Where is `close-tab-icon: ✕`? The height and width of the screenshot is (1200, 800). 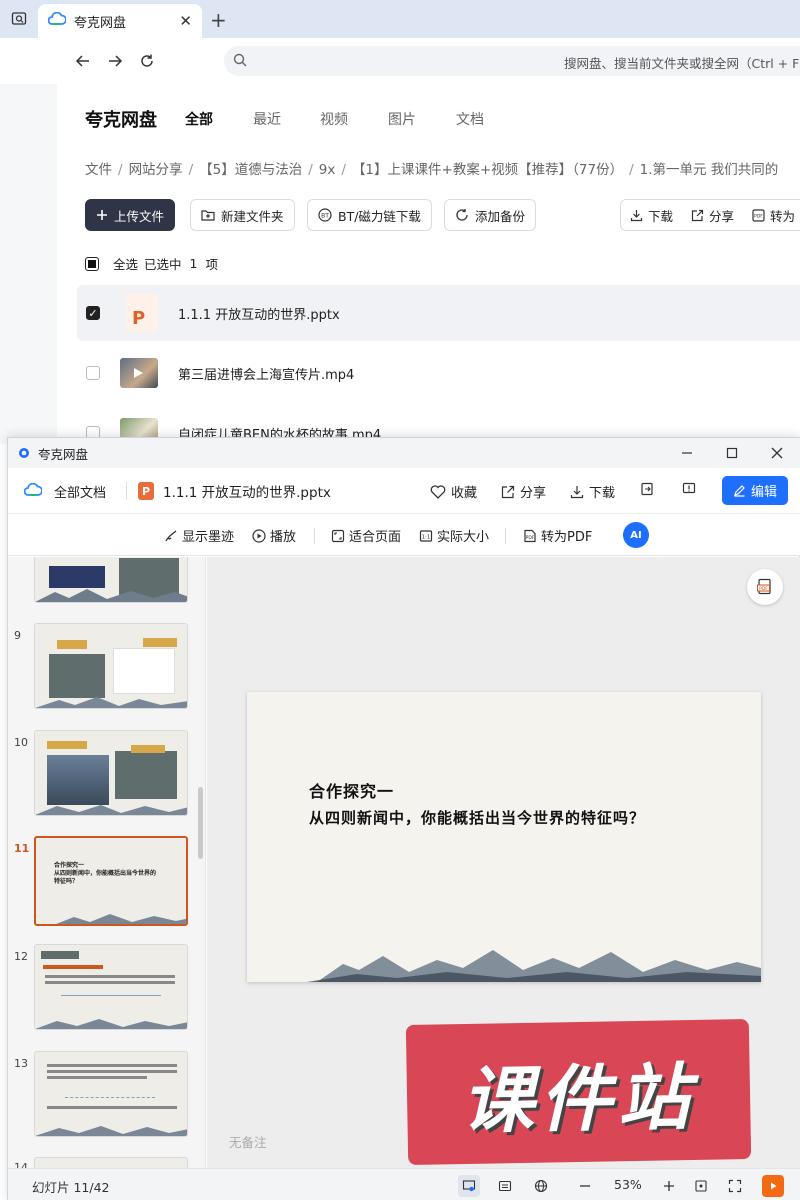 close-tab-icon: ✕ is located at coordinates (185, 21).